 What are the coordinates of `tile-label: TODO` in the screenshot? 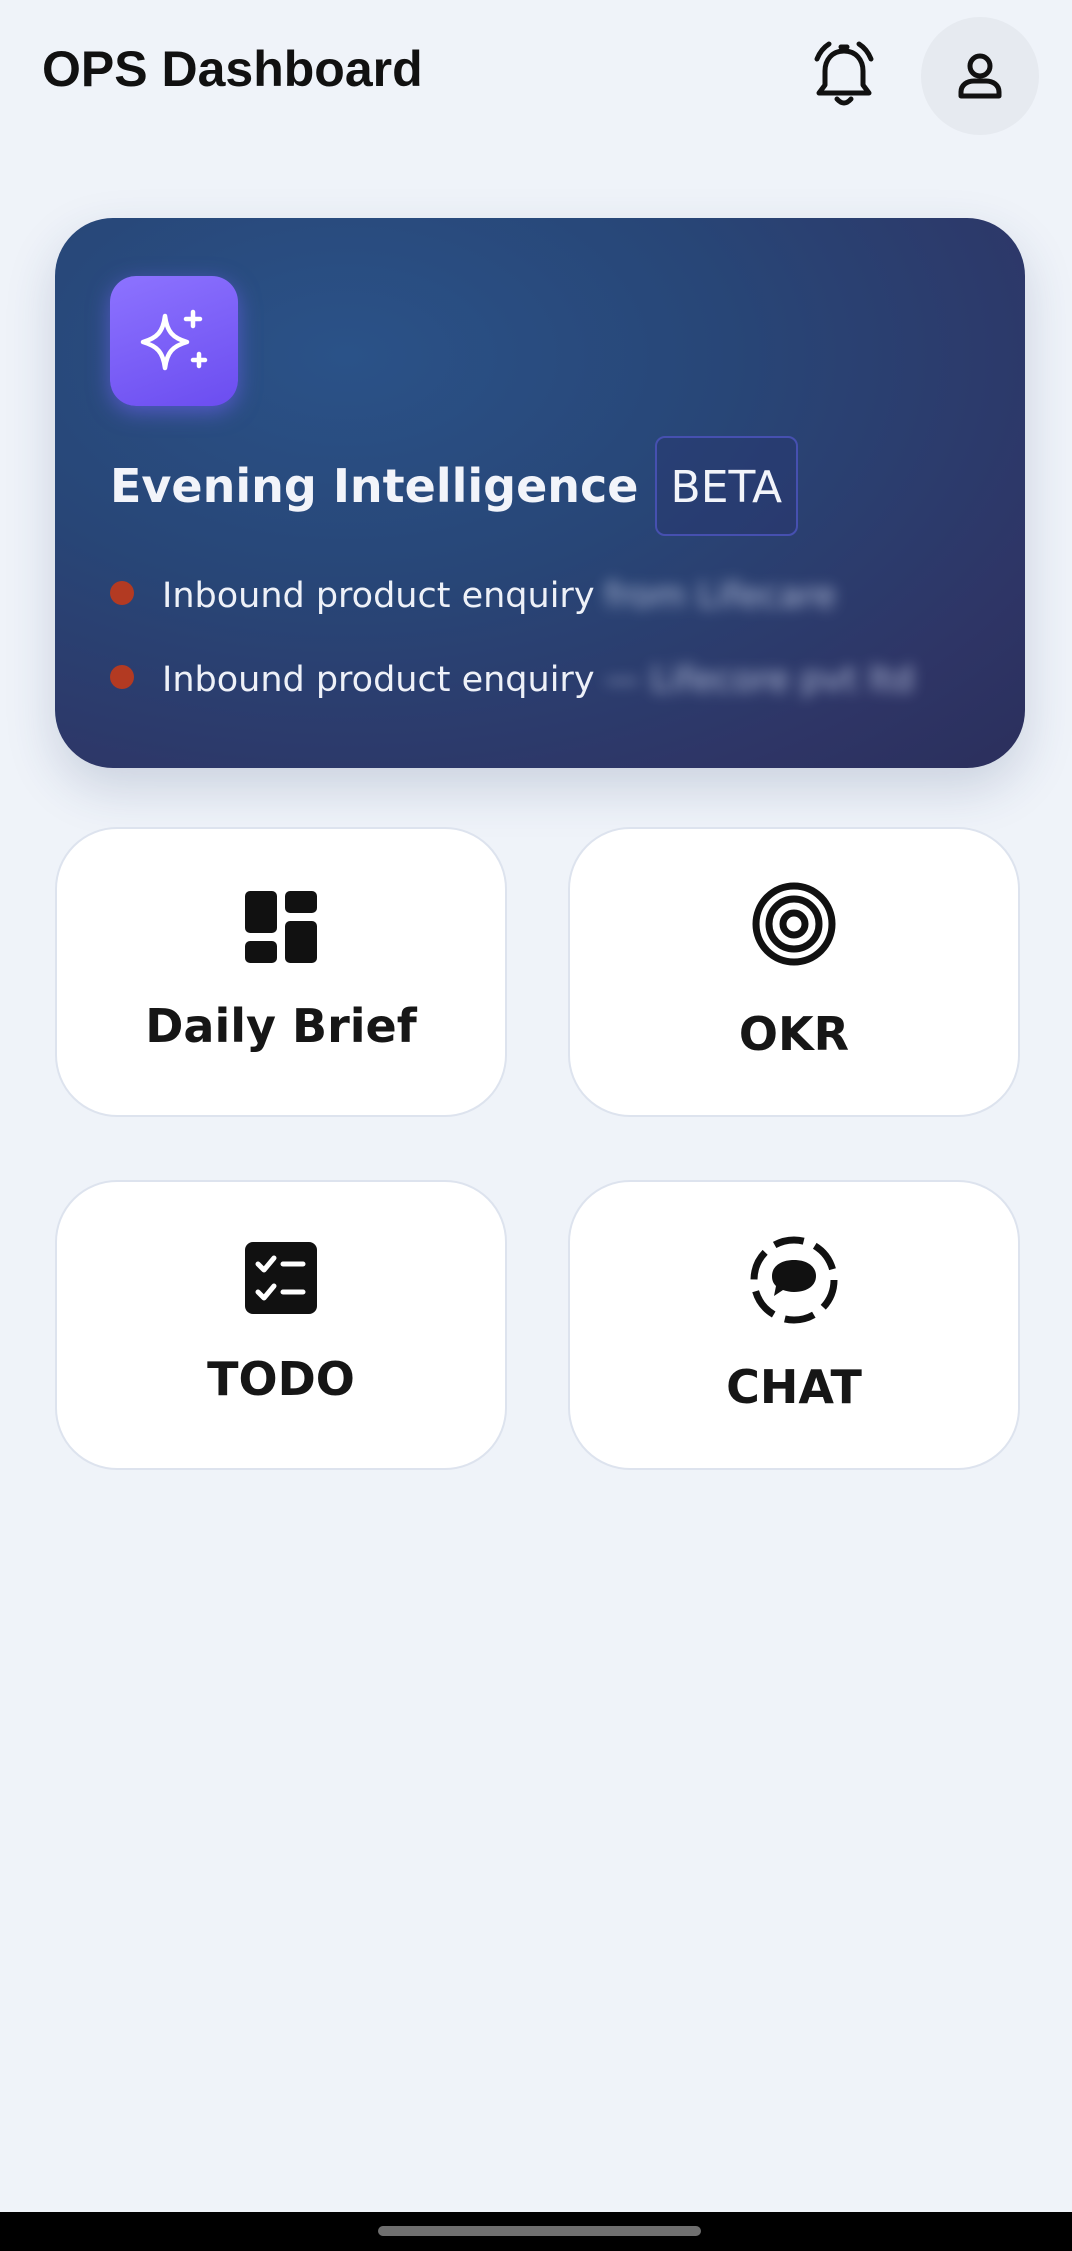 It's located at (281, 1379).